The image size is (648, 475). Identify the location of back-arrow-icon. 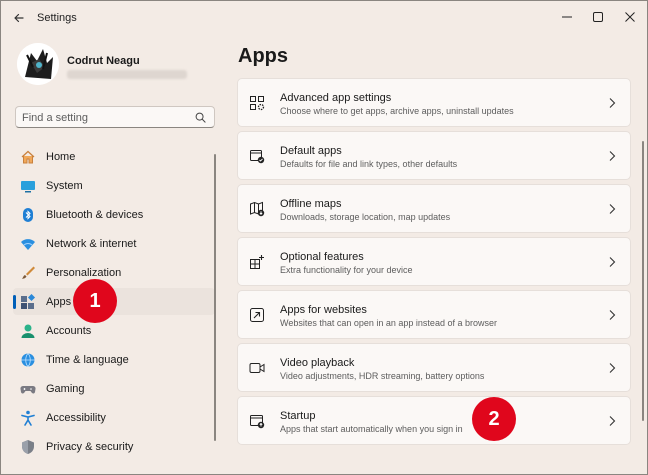
(19, 18).